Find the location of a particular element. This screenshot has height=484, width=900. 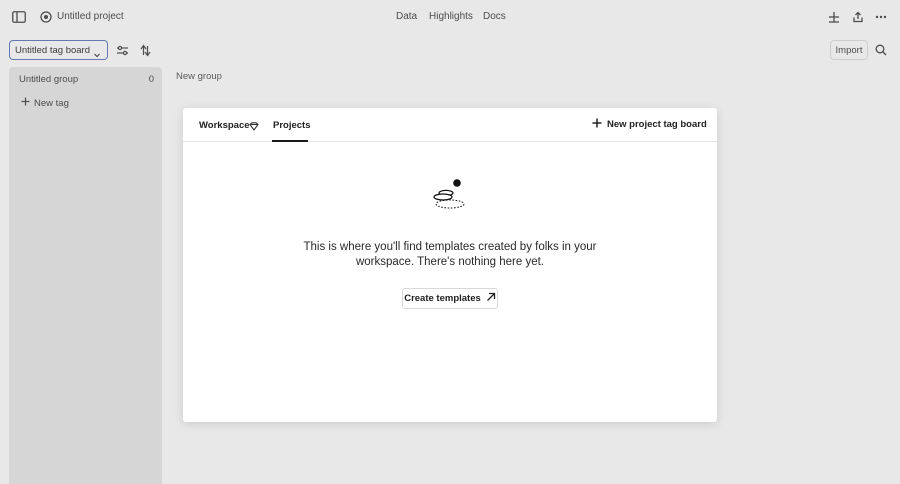

empty-state-illustration is located at coordinates (450, 196).